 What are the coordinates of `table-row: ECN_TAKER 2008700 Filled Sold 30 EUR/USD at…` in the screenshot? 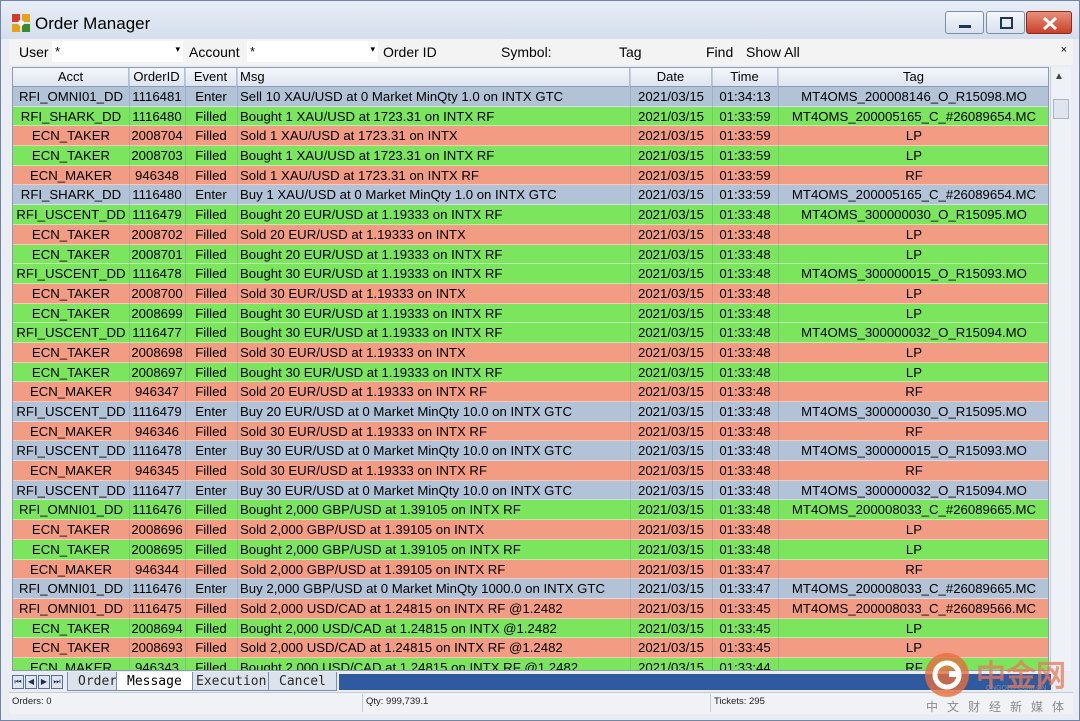 It's located at (530, 293).